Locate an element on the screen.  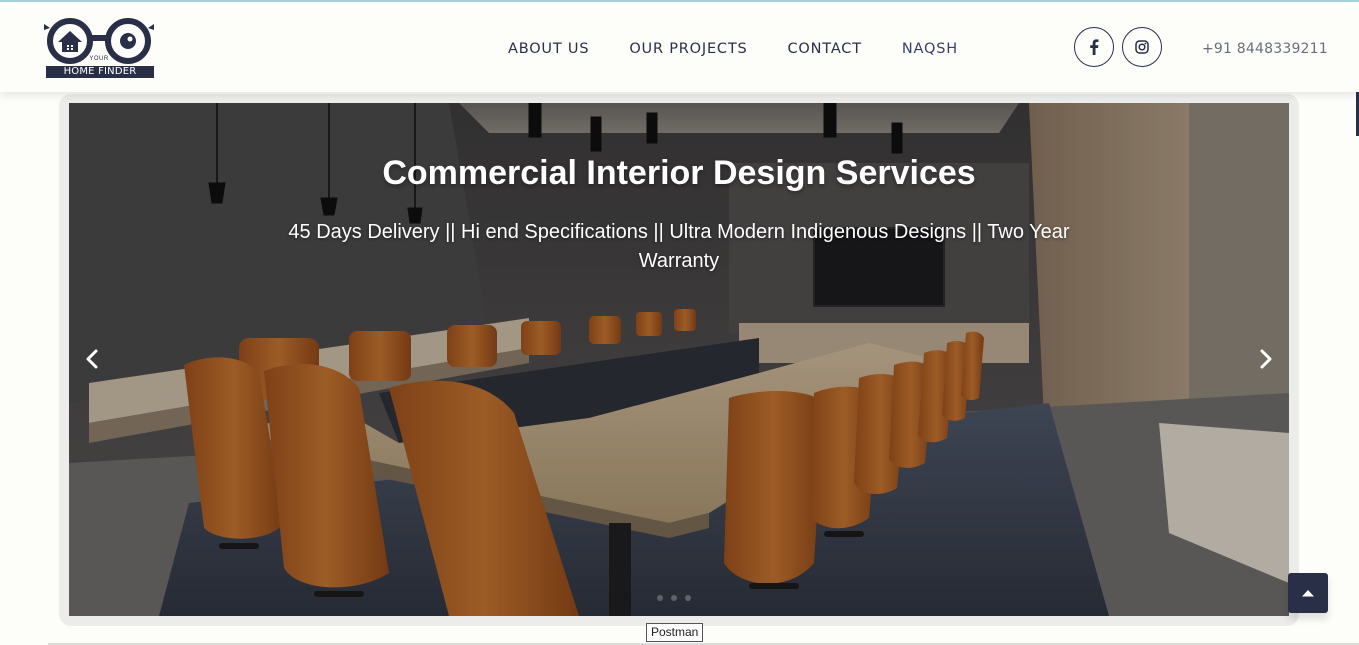
nav-contact: CONTACT is located at coordinates (825, 49).